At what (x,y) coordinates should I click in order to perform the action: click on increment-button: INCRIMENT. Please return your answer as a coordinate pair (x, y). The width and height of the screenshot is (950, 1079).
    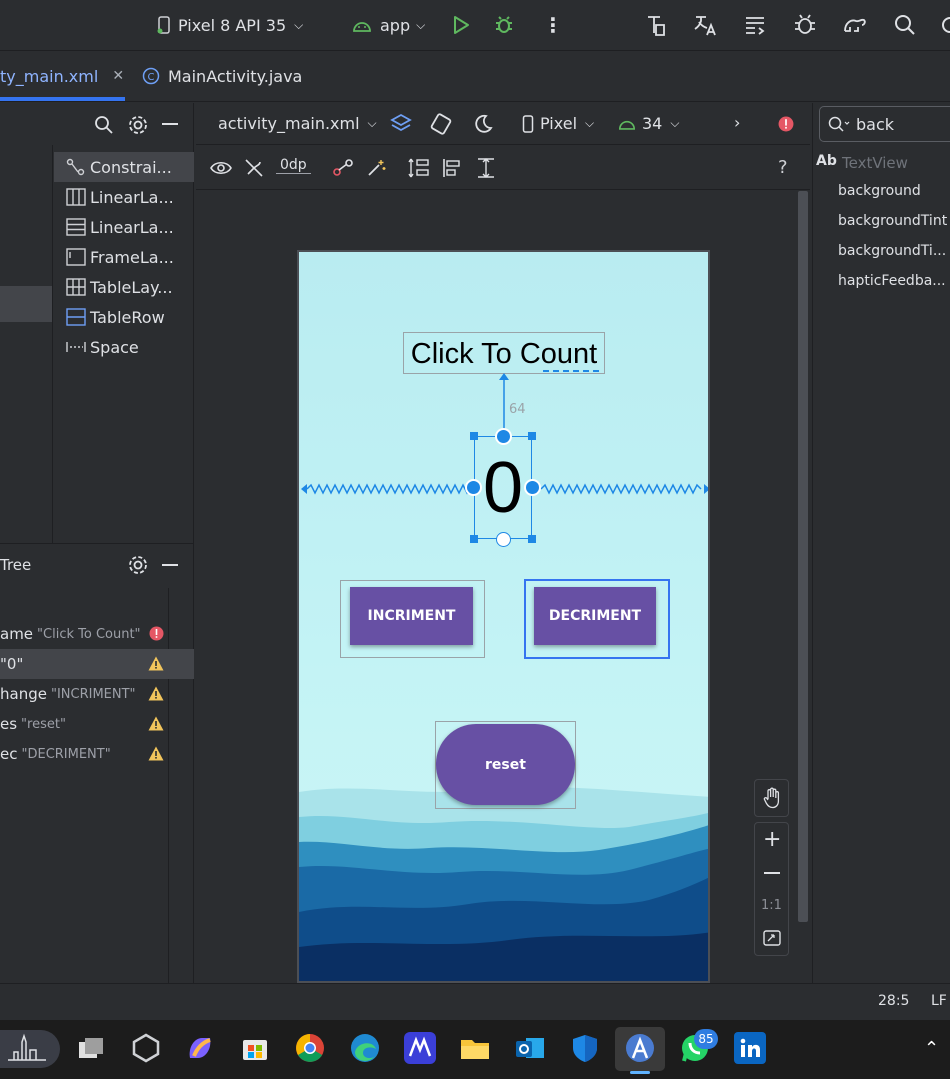
    Looking at the image, I should click on (411, 616).